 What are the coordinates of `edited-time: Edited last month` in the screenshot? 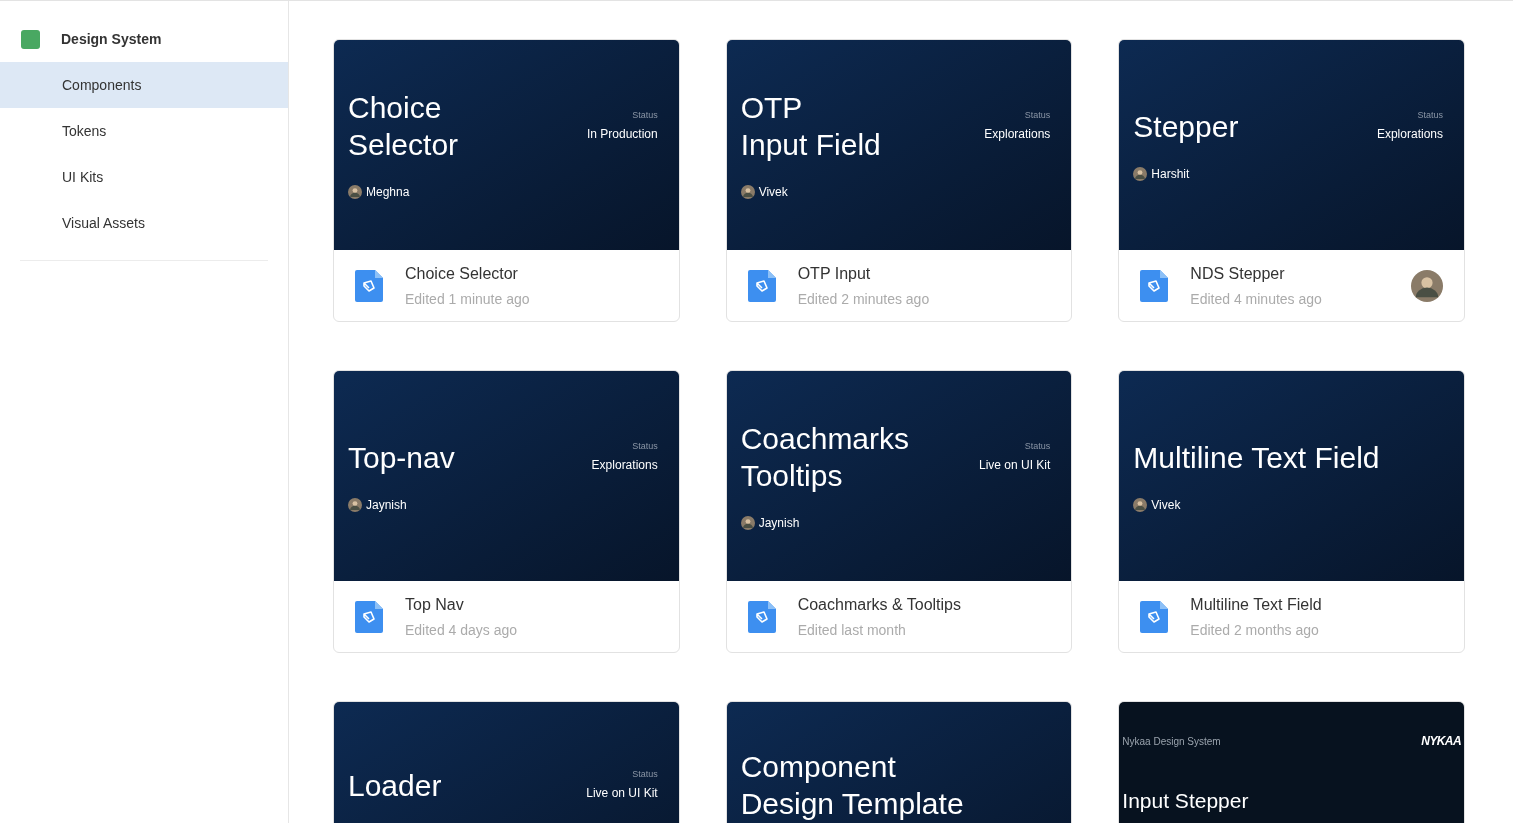 It's located at (852, 630).